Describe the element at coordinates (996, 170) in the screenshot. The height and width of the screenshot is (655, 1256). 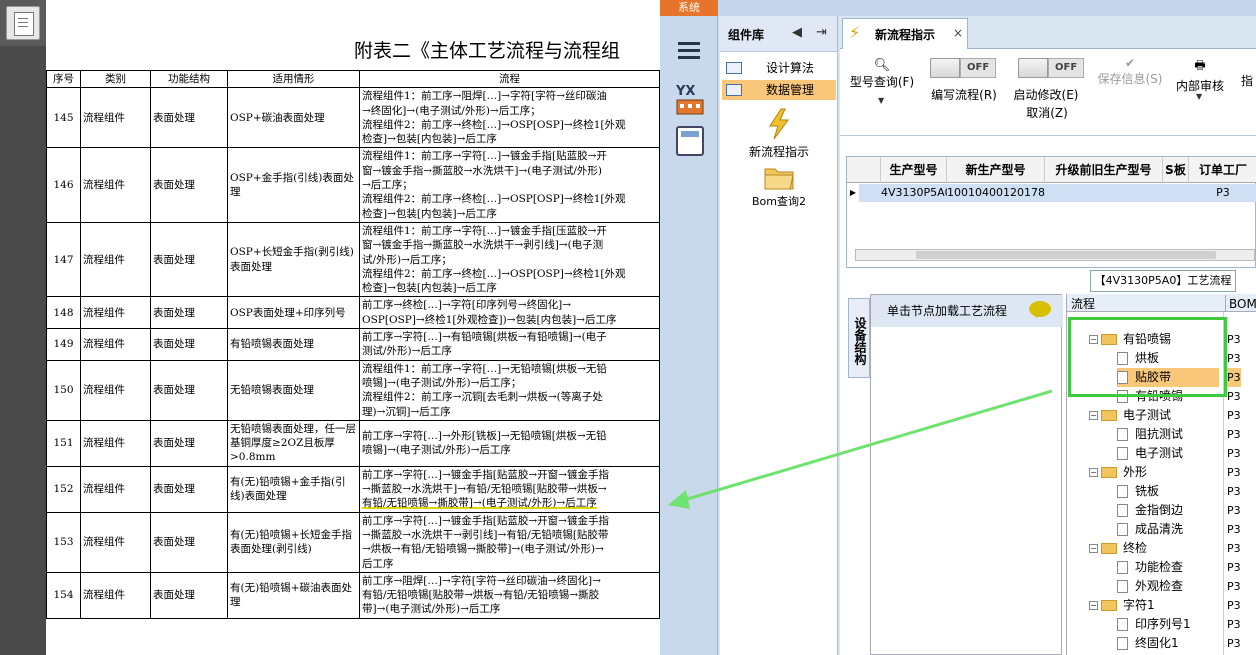
I see `grid-col-new-model: 新生产型号` at that location.